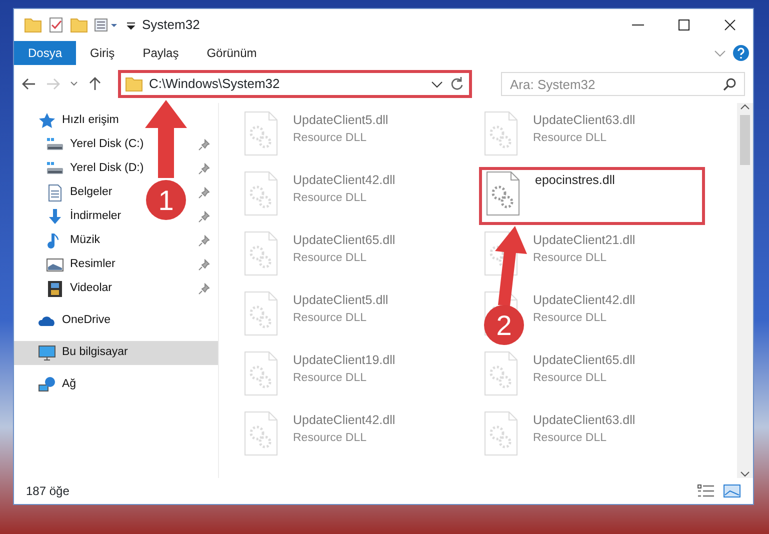  What do you see at coordinates (166, 200) in the screenshot?
I see `step-number-badge: 1` at bounding box center [166, 200].